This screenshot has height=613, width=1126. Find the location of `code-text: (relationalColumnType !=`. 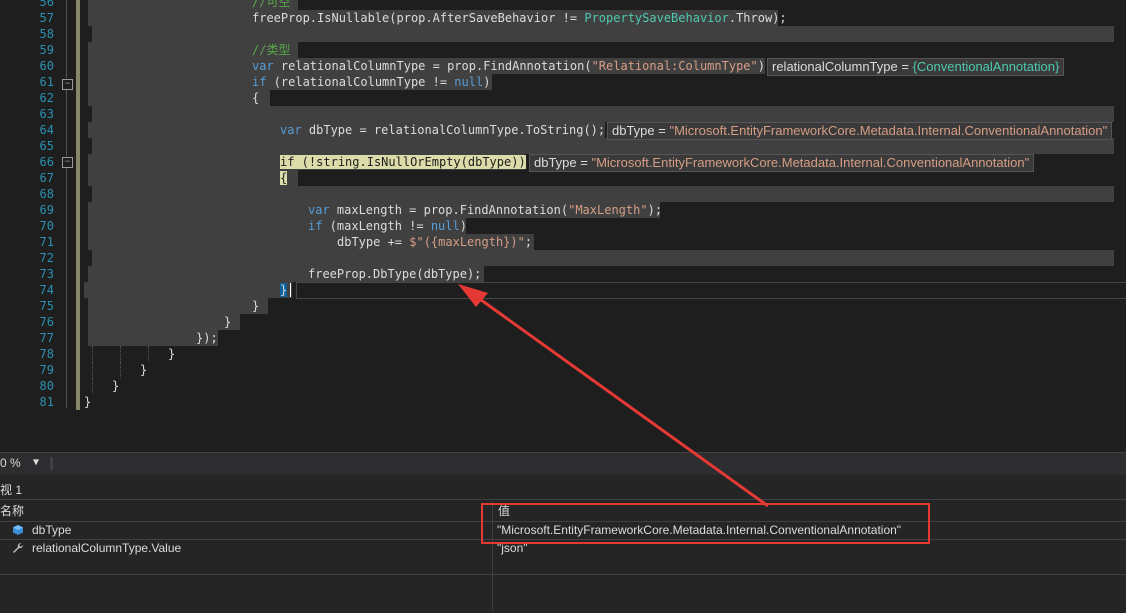

code-text: (relationalColumnType != is located at coordinates (360, 82).